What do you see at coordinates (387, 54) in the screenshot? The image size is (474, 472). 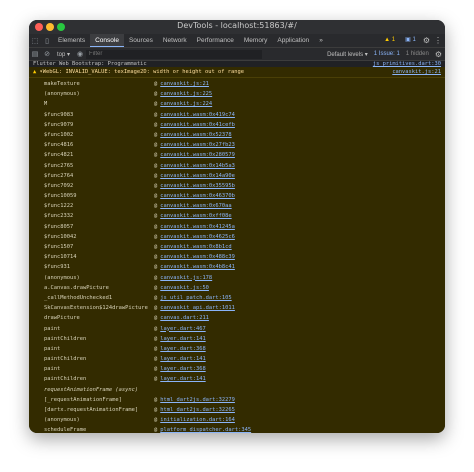 I see `issues-button: 1 Issue: 1` at bounding box center [387, 54].